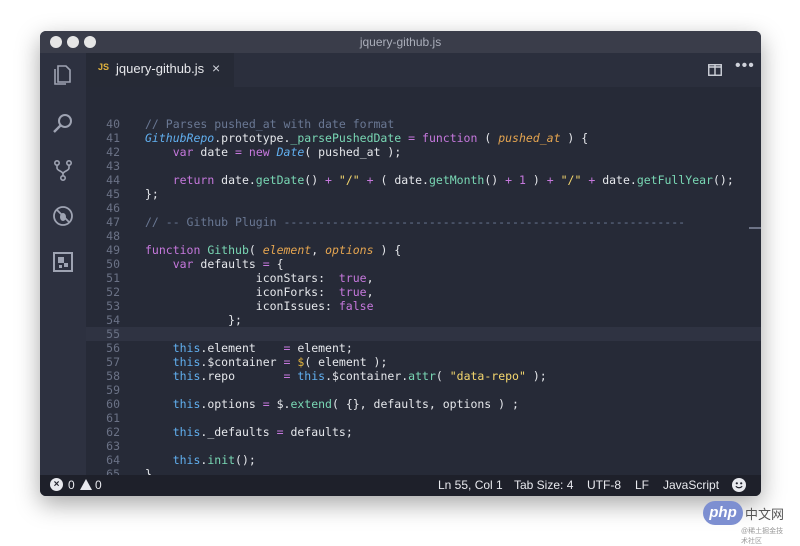  What do you see at coordinates (423, 208) in the screenshot?
I see `code-line: 46` at bounding box center [423, 208].